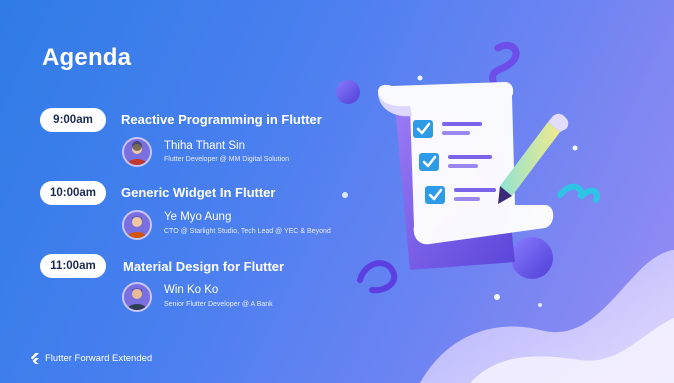 This screenshot has width=674, height=383. I want to click on speaker-role: Flutter Developer @ MM Digital Solution, so click(226, 159).